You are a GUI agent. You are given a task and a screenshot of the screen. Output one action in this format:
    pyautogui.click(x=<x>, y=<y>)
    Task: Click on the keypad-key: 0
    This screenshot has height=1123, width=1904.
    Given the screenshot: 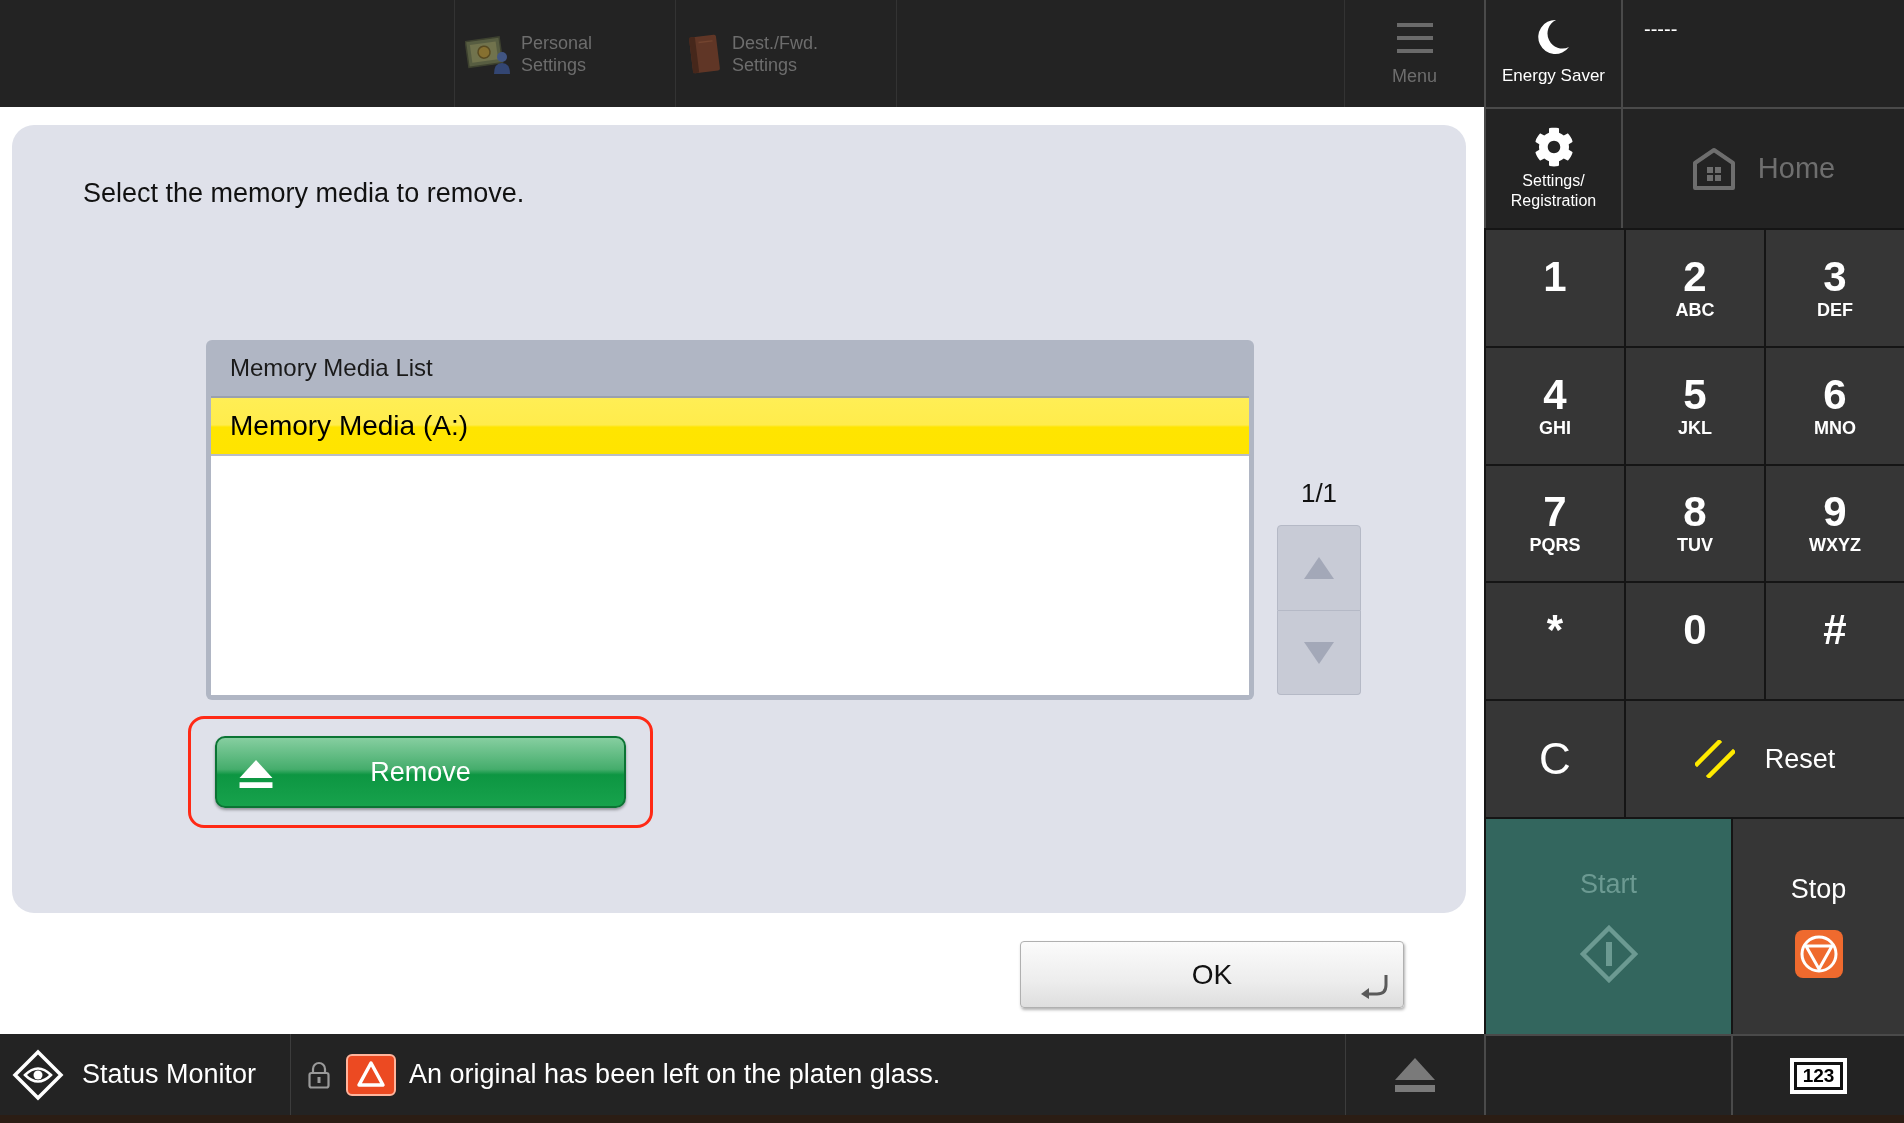 What is the action you would take?
    pyautogui.click(x=1695, y=641)
    